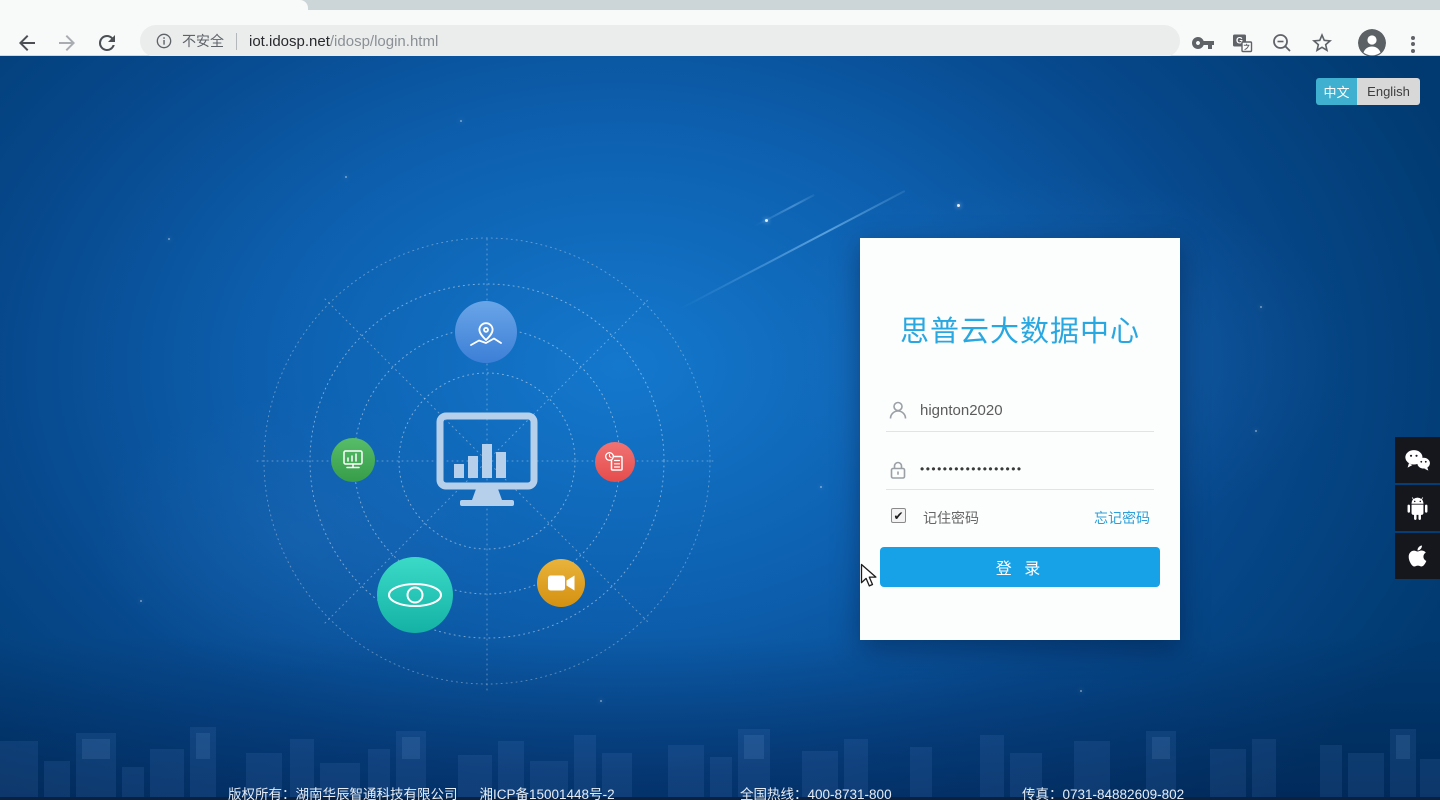 This screenshot has height=800, width=1440. I want to click on login-title: 思普云大数据中心, so click(1019, 332).